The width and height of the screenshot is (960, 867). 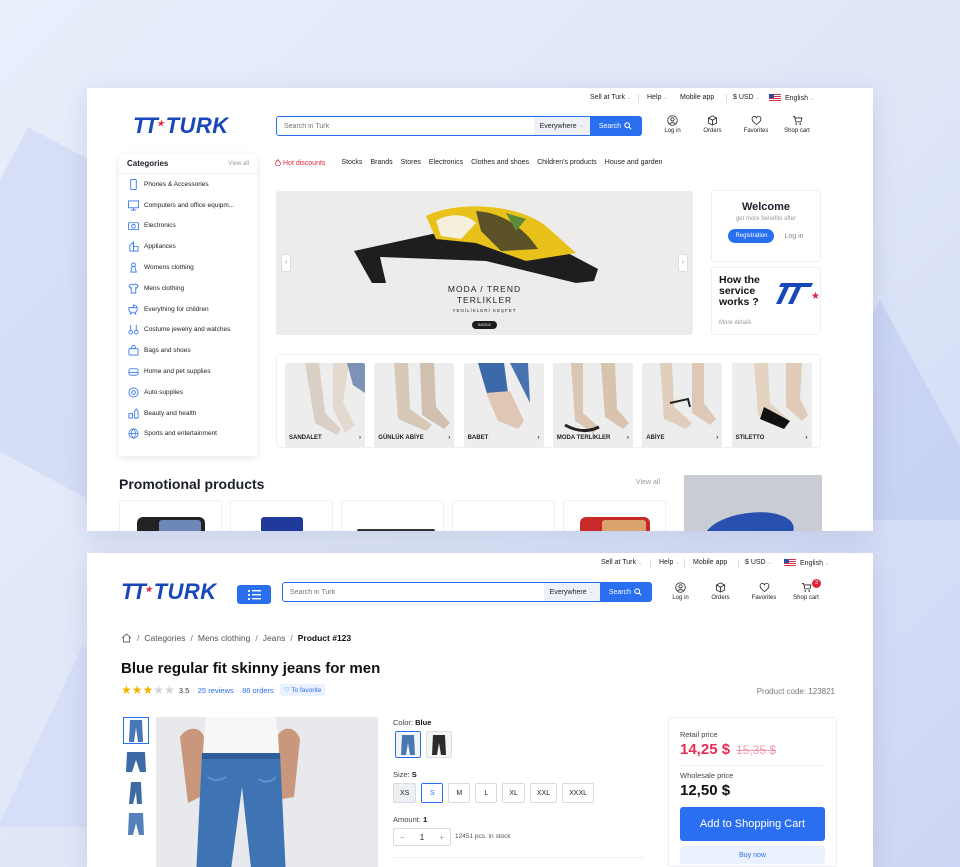 I want to click on size-option: L, so click(x=486, y=793).